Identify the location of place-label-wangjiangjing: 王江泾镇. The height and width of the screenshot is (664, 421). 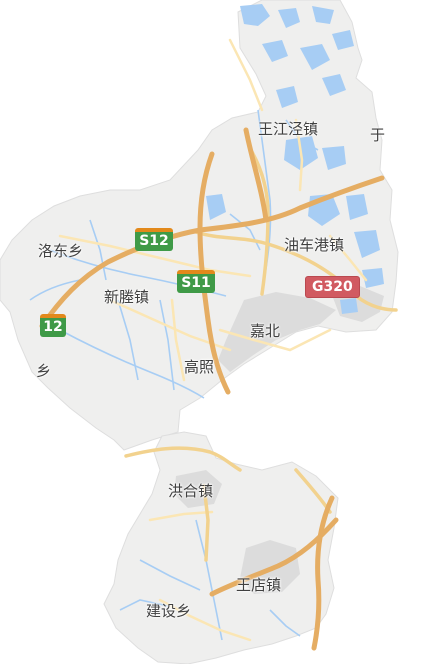
(288, 129).